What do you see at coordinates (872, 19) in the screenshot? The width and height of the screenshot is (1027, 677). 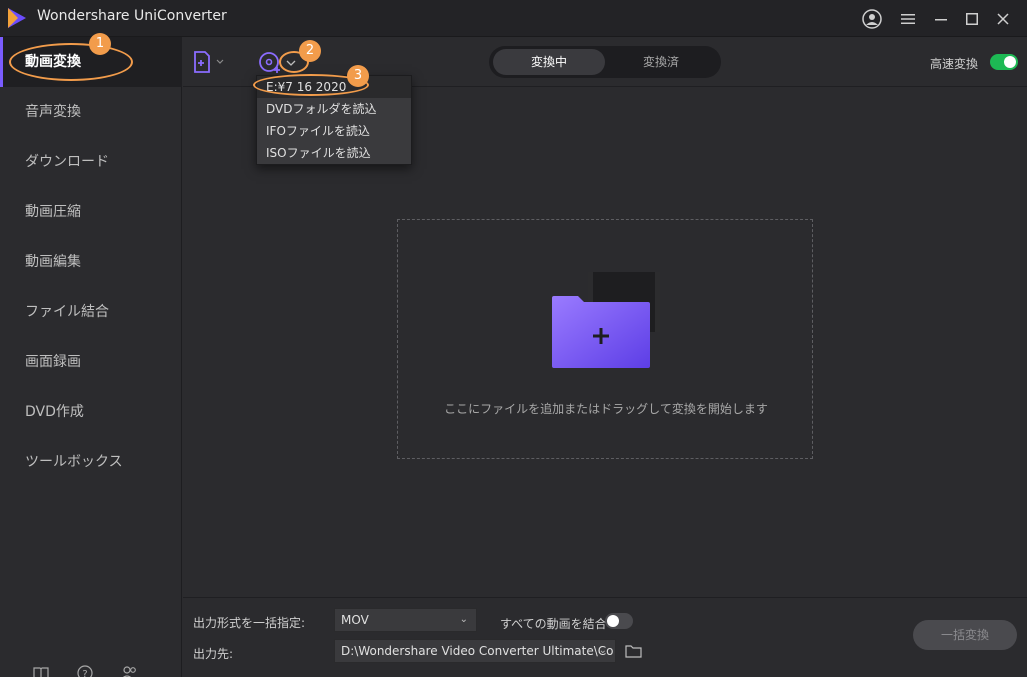 I see `account-icon` at bounding box center [872, 19].